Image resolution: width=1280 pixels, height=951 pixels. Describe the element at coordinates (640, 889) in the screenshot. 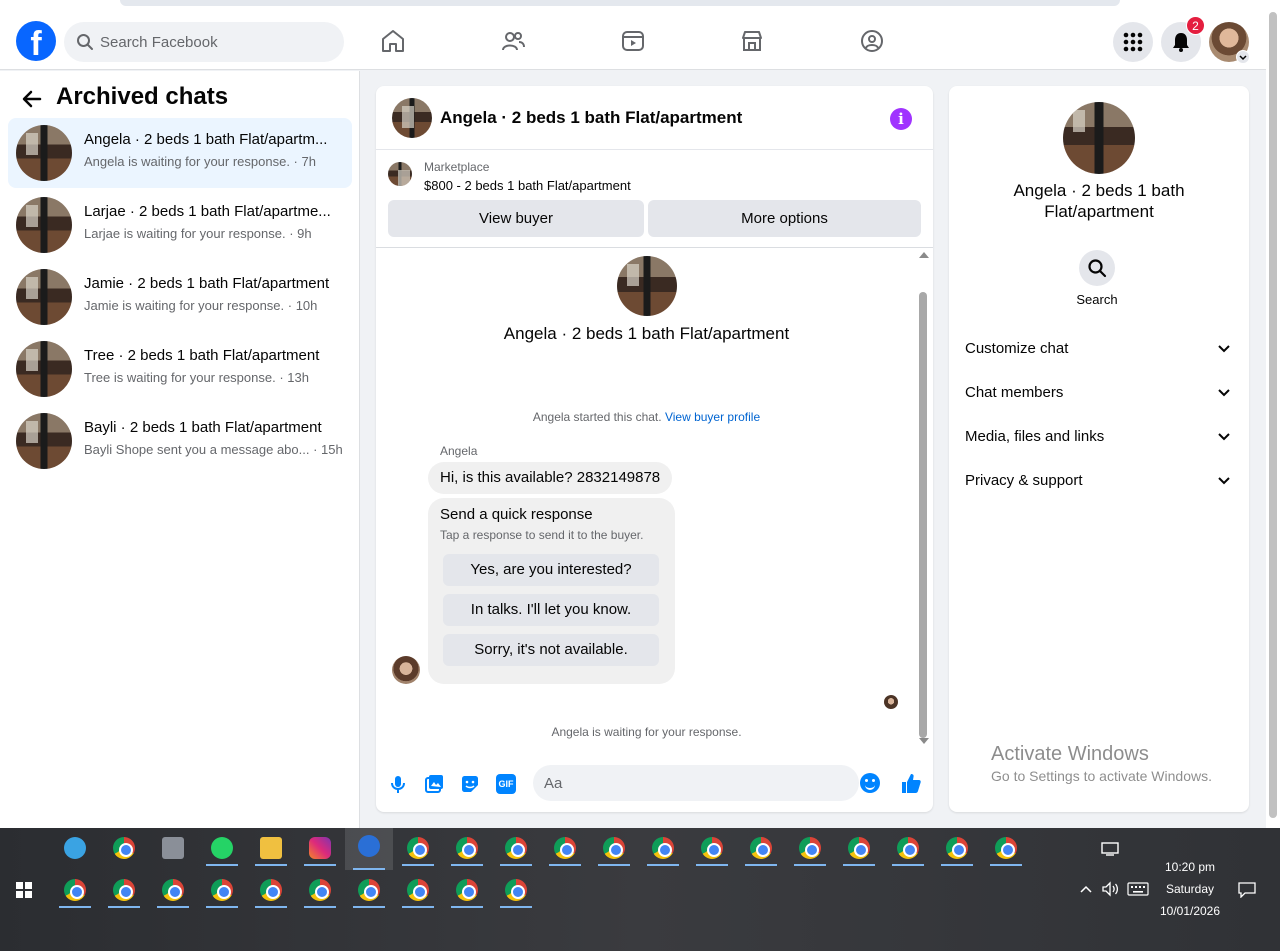

I see `windows-taskbar: 10:20 pm Saturday 10/01/2026` at that location.